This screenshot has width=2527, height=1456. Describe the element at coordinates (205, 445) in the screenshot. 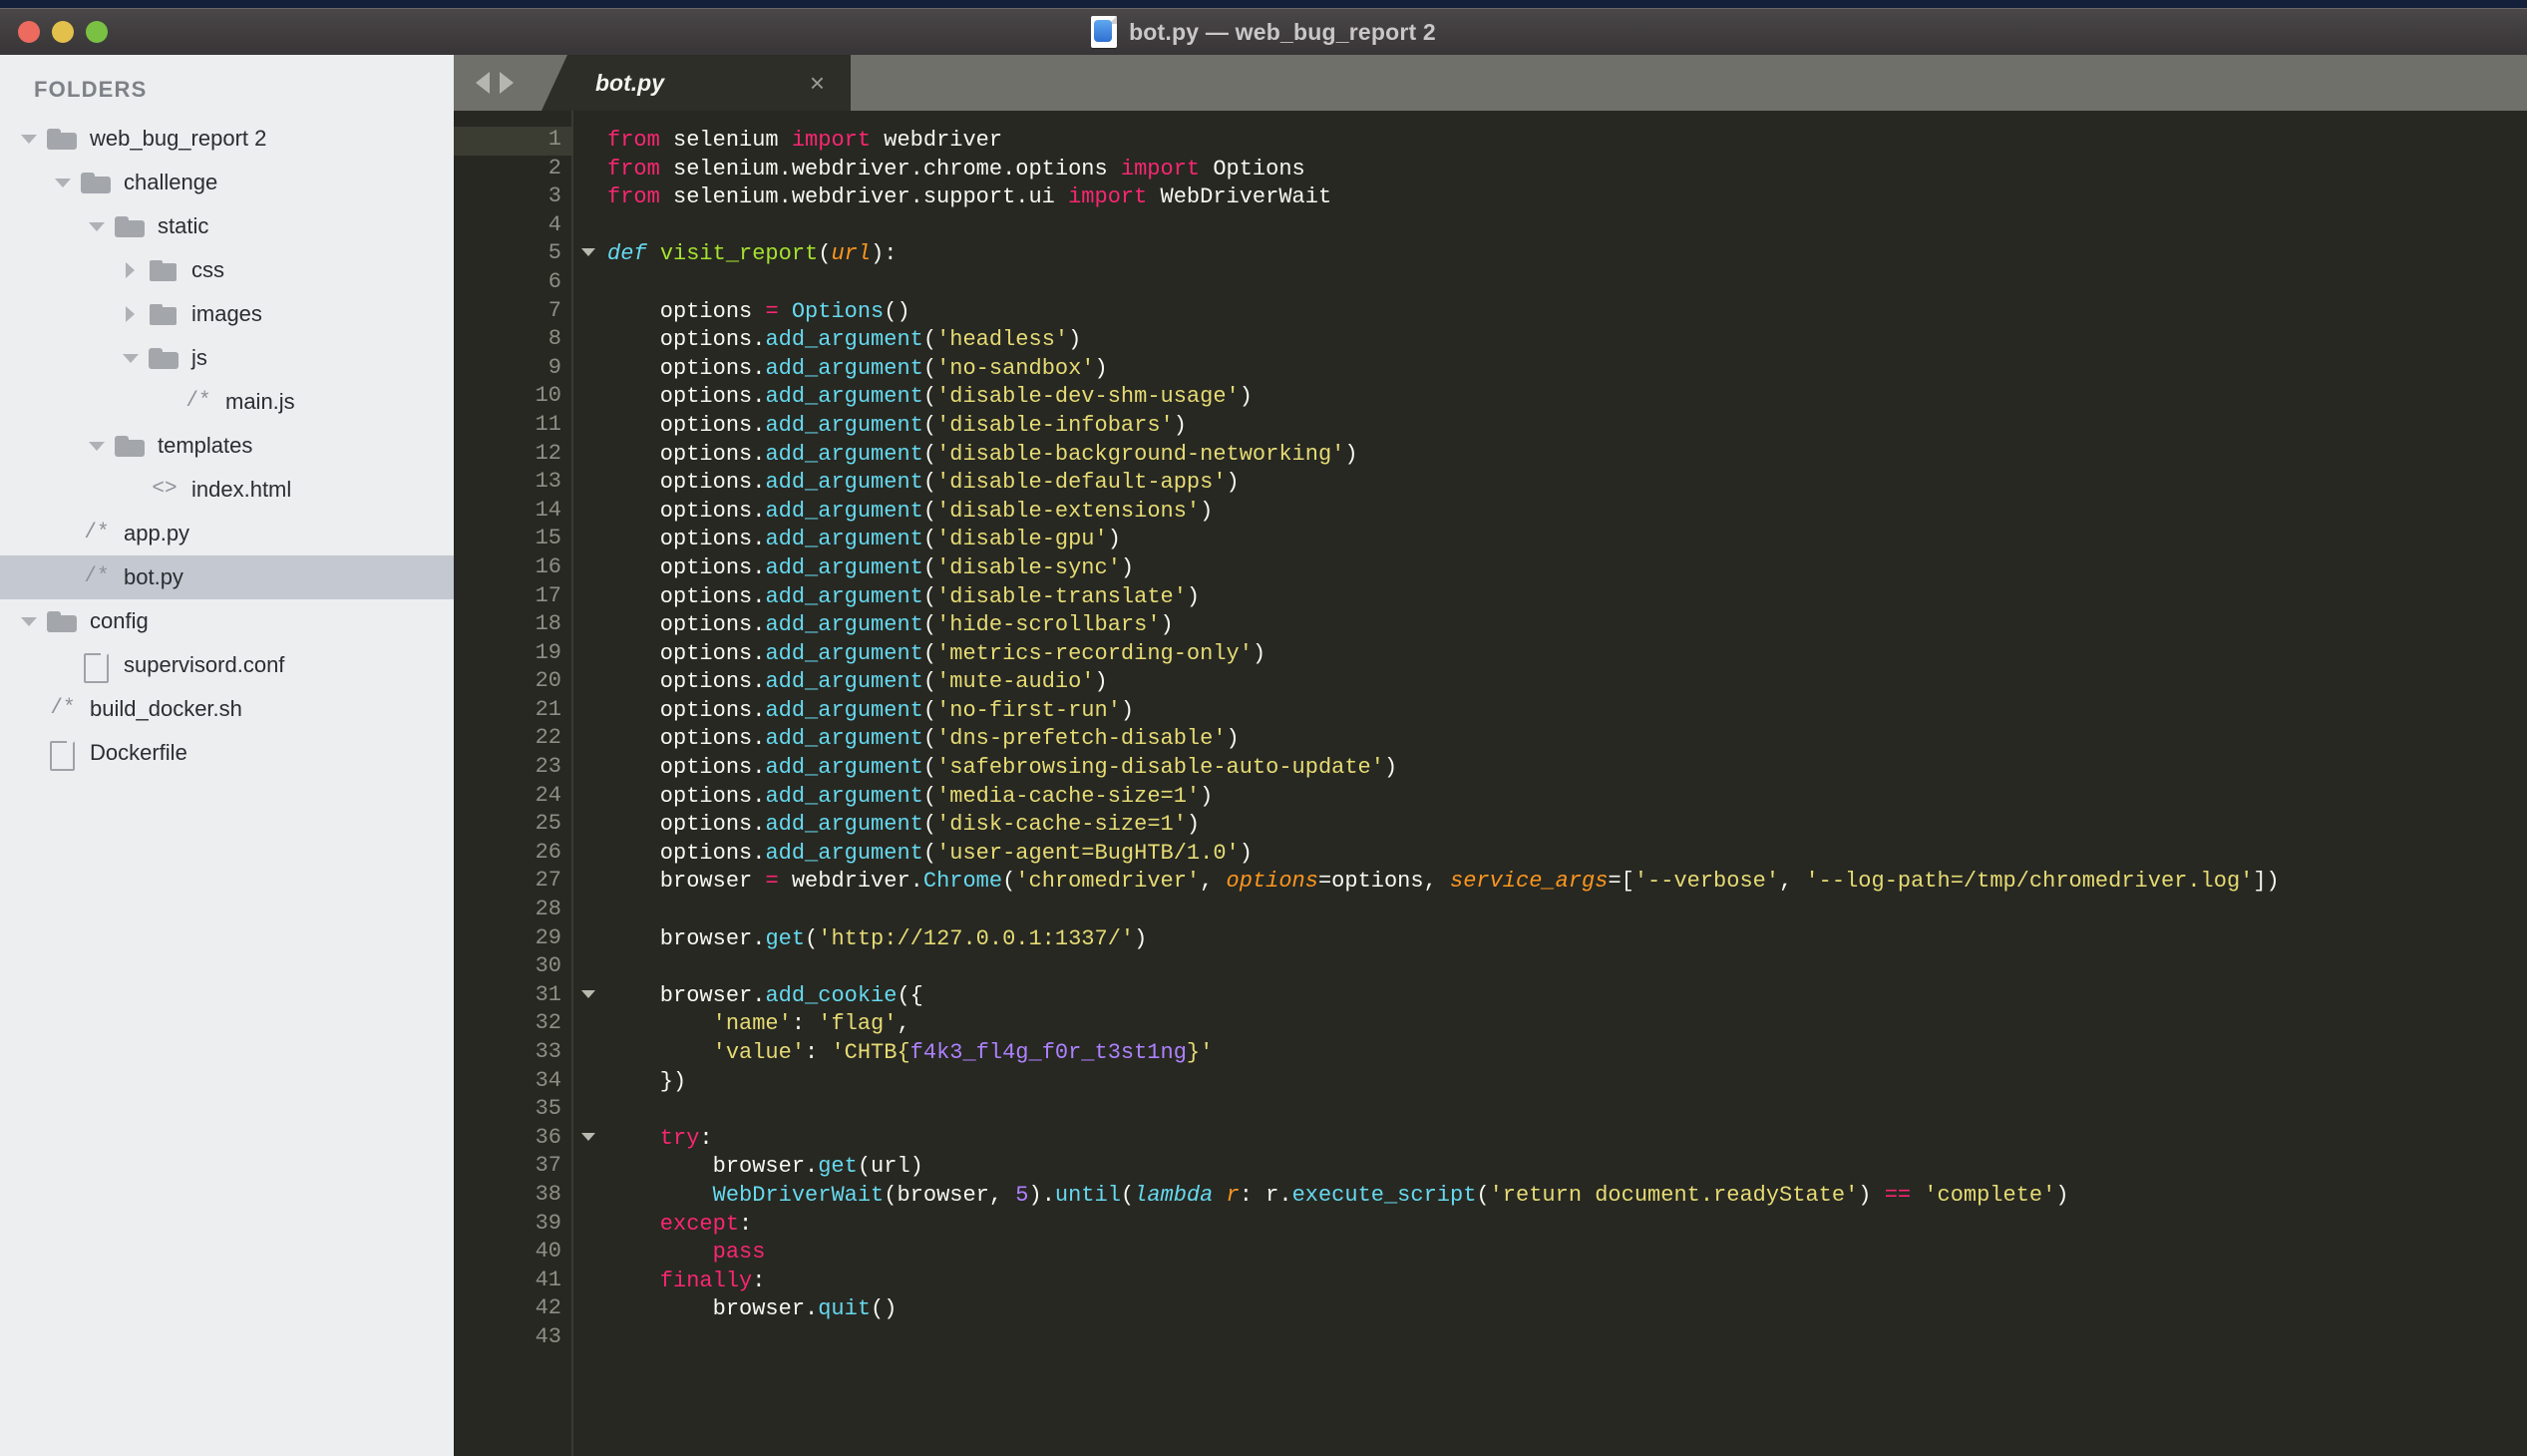

I see `tree-item-label: templates` at that location.